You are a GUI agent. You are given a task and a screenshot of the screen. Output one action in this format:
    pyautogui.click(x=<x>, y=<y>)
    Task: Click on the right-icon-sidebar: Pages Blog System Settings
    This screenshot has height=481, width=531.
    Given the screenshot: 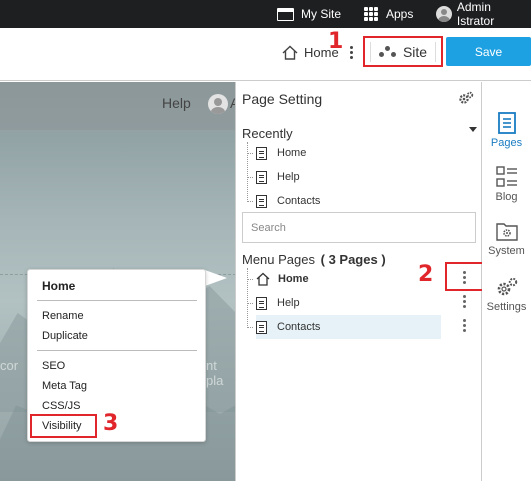 What is the action you would take?
    pyautogui.click(x=506, y=281)
    